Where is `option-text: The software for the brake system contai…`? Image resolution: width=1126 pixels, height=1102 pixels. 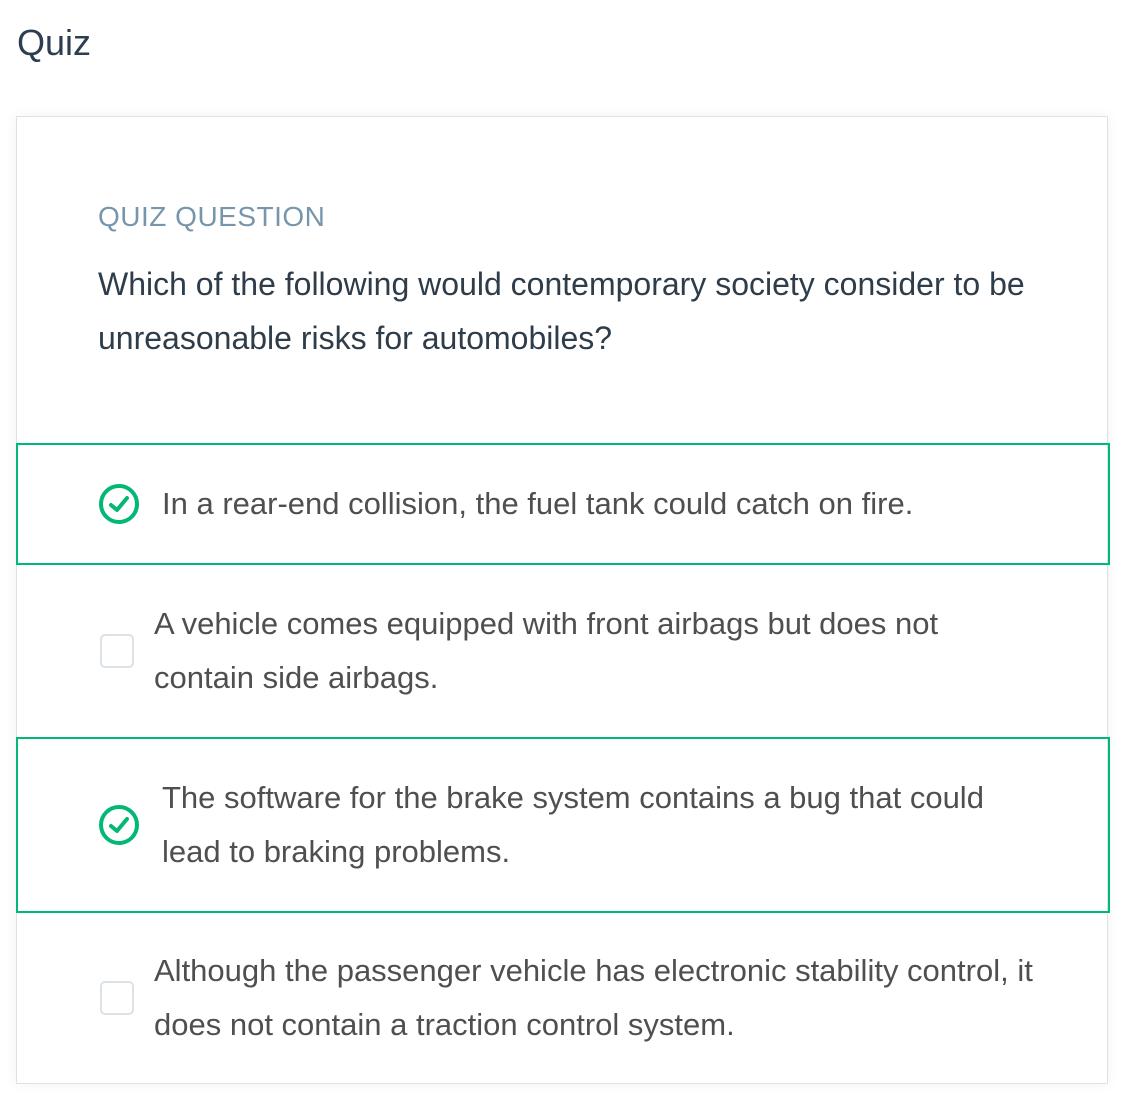
option-text: The software for the brake system contai… is located at coordinates (573, 824).